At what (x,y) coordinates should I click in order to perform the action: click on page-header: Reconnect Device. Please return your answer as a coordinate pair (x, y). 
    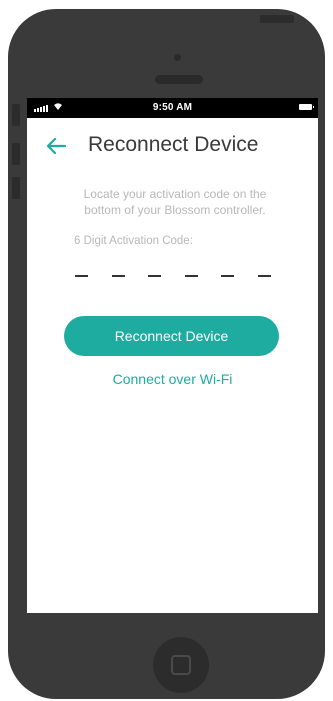
    Looking at the image, I should click on (172, 147).